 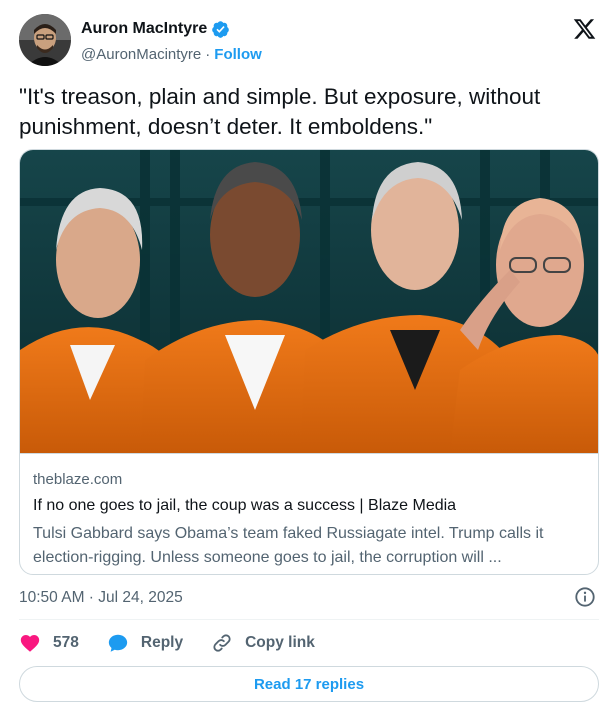 I want to click on heart-icon, so click(x=30, y=643).